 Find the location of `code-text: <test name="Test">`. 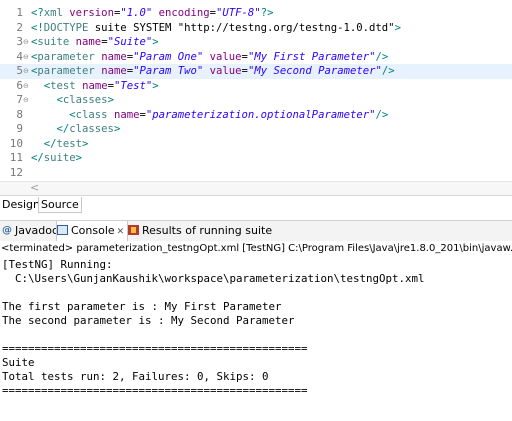

code-text: <test name="Test"> is located at coordinates (95, 86).